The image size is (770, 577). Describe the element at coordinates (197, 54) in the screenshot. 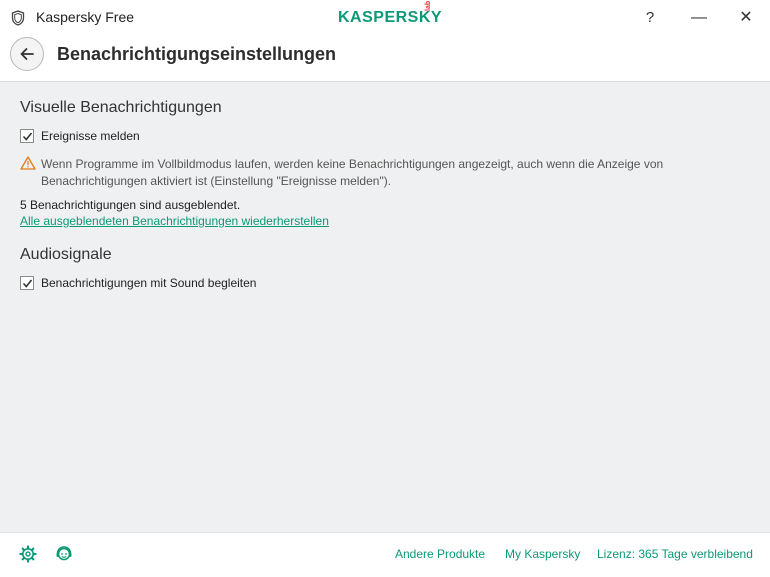

I see `page-title: Benachrichtigungseinstellungen` at that location.